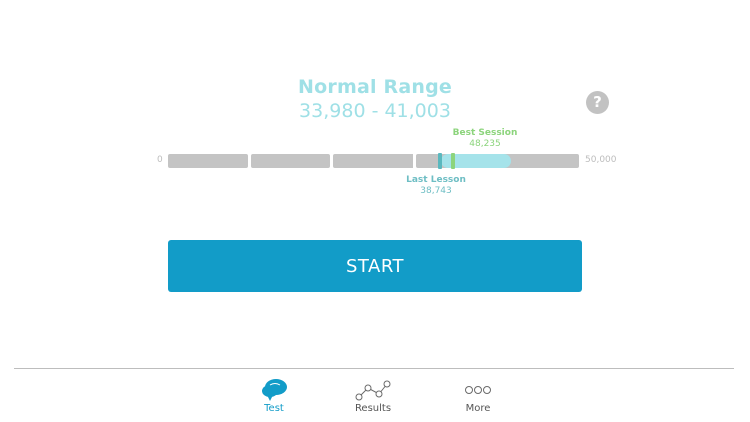 The image size is (750, 422). I want to click on band-separator, so click(414, 161).